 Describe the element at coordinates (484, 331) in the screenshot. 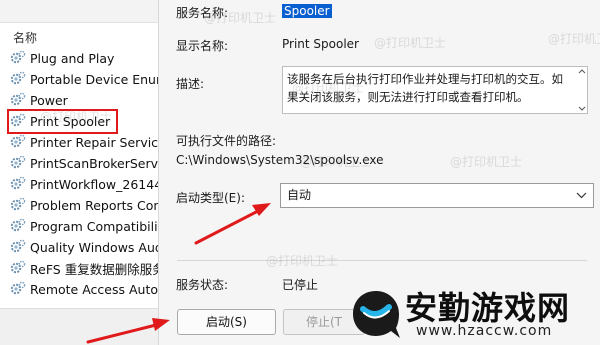

I see `logo-url: www.hzaccw.com` at that location.